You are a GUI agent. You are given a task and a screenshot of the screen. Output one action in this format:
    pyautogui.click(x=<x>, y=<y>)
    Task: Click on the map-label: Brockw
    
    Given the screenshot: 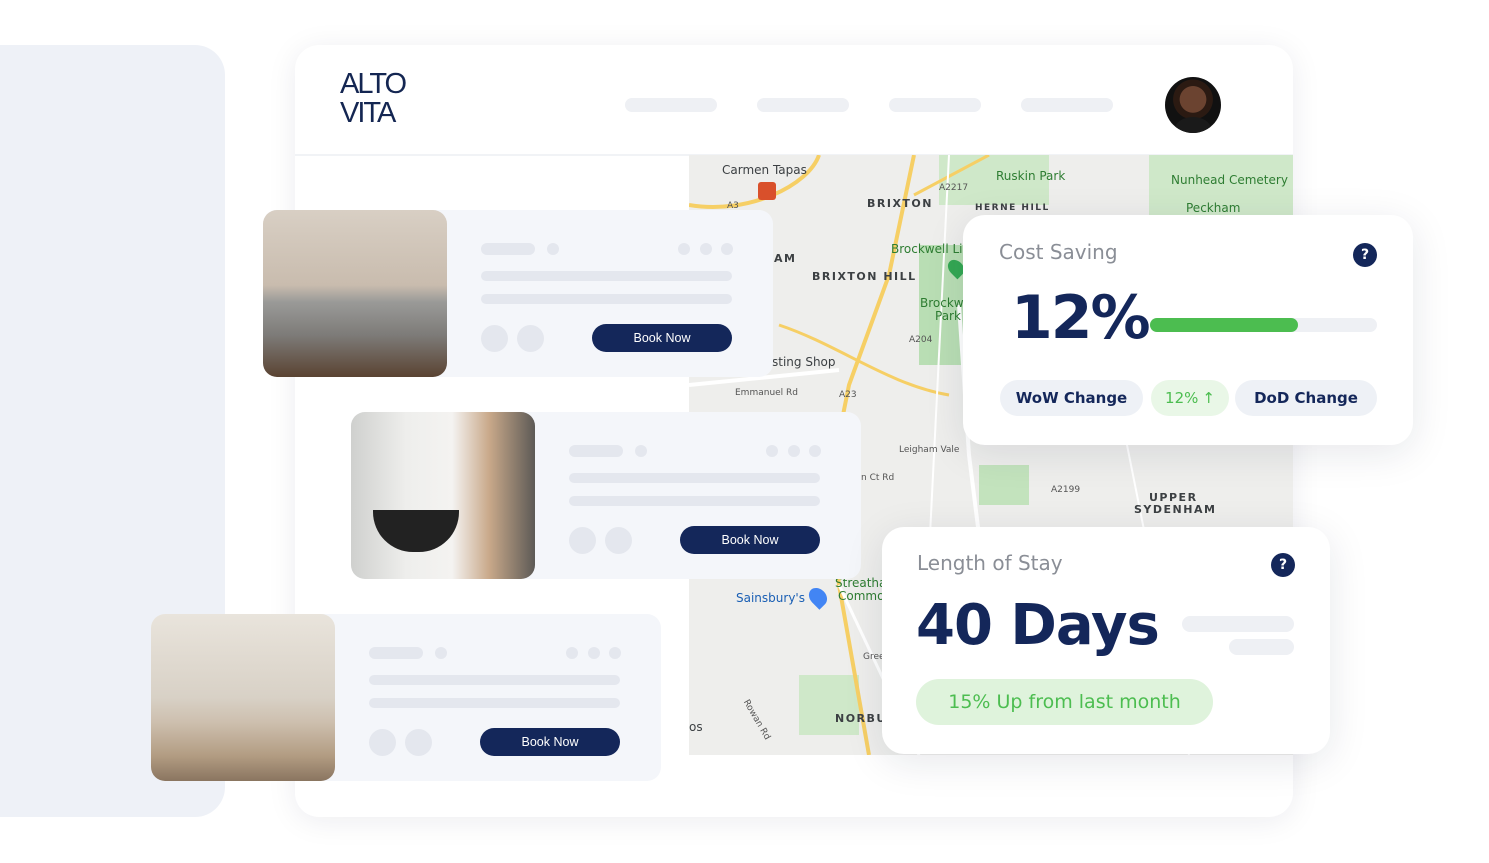 What is the action you would take?
    pyautogui.click(x=942, y=303)
    